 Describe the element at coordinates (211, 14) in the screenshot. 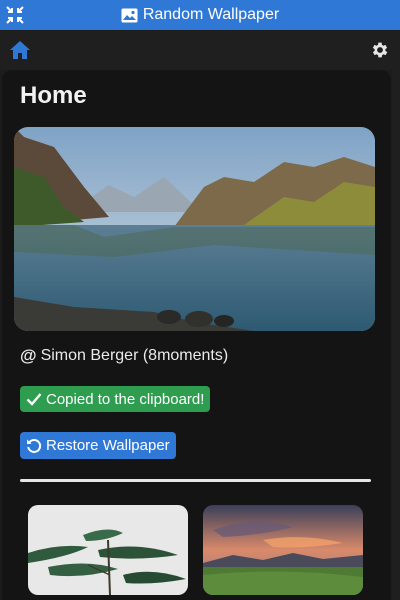

I see `window-title-text: Random Wallpaper` at that location.